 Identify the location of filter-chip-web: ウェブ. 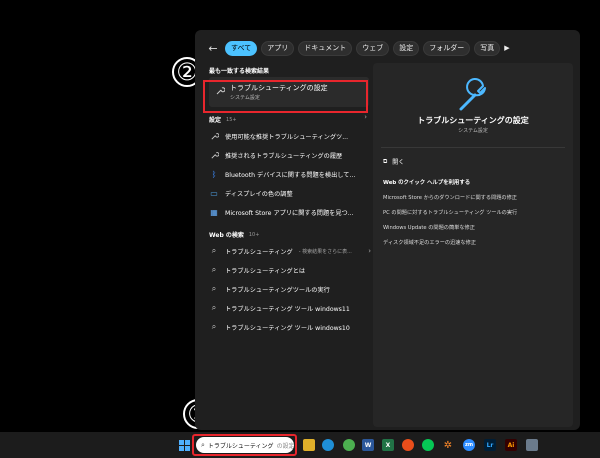
(373, 48).